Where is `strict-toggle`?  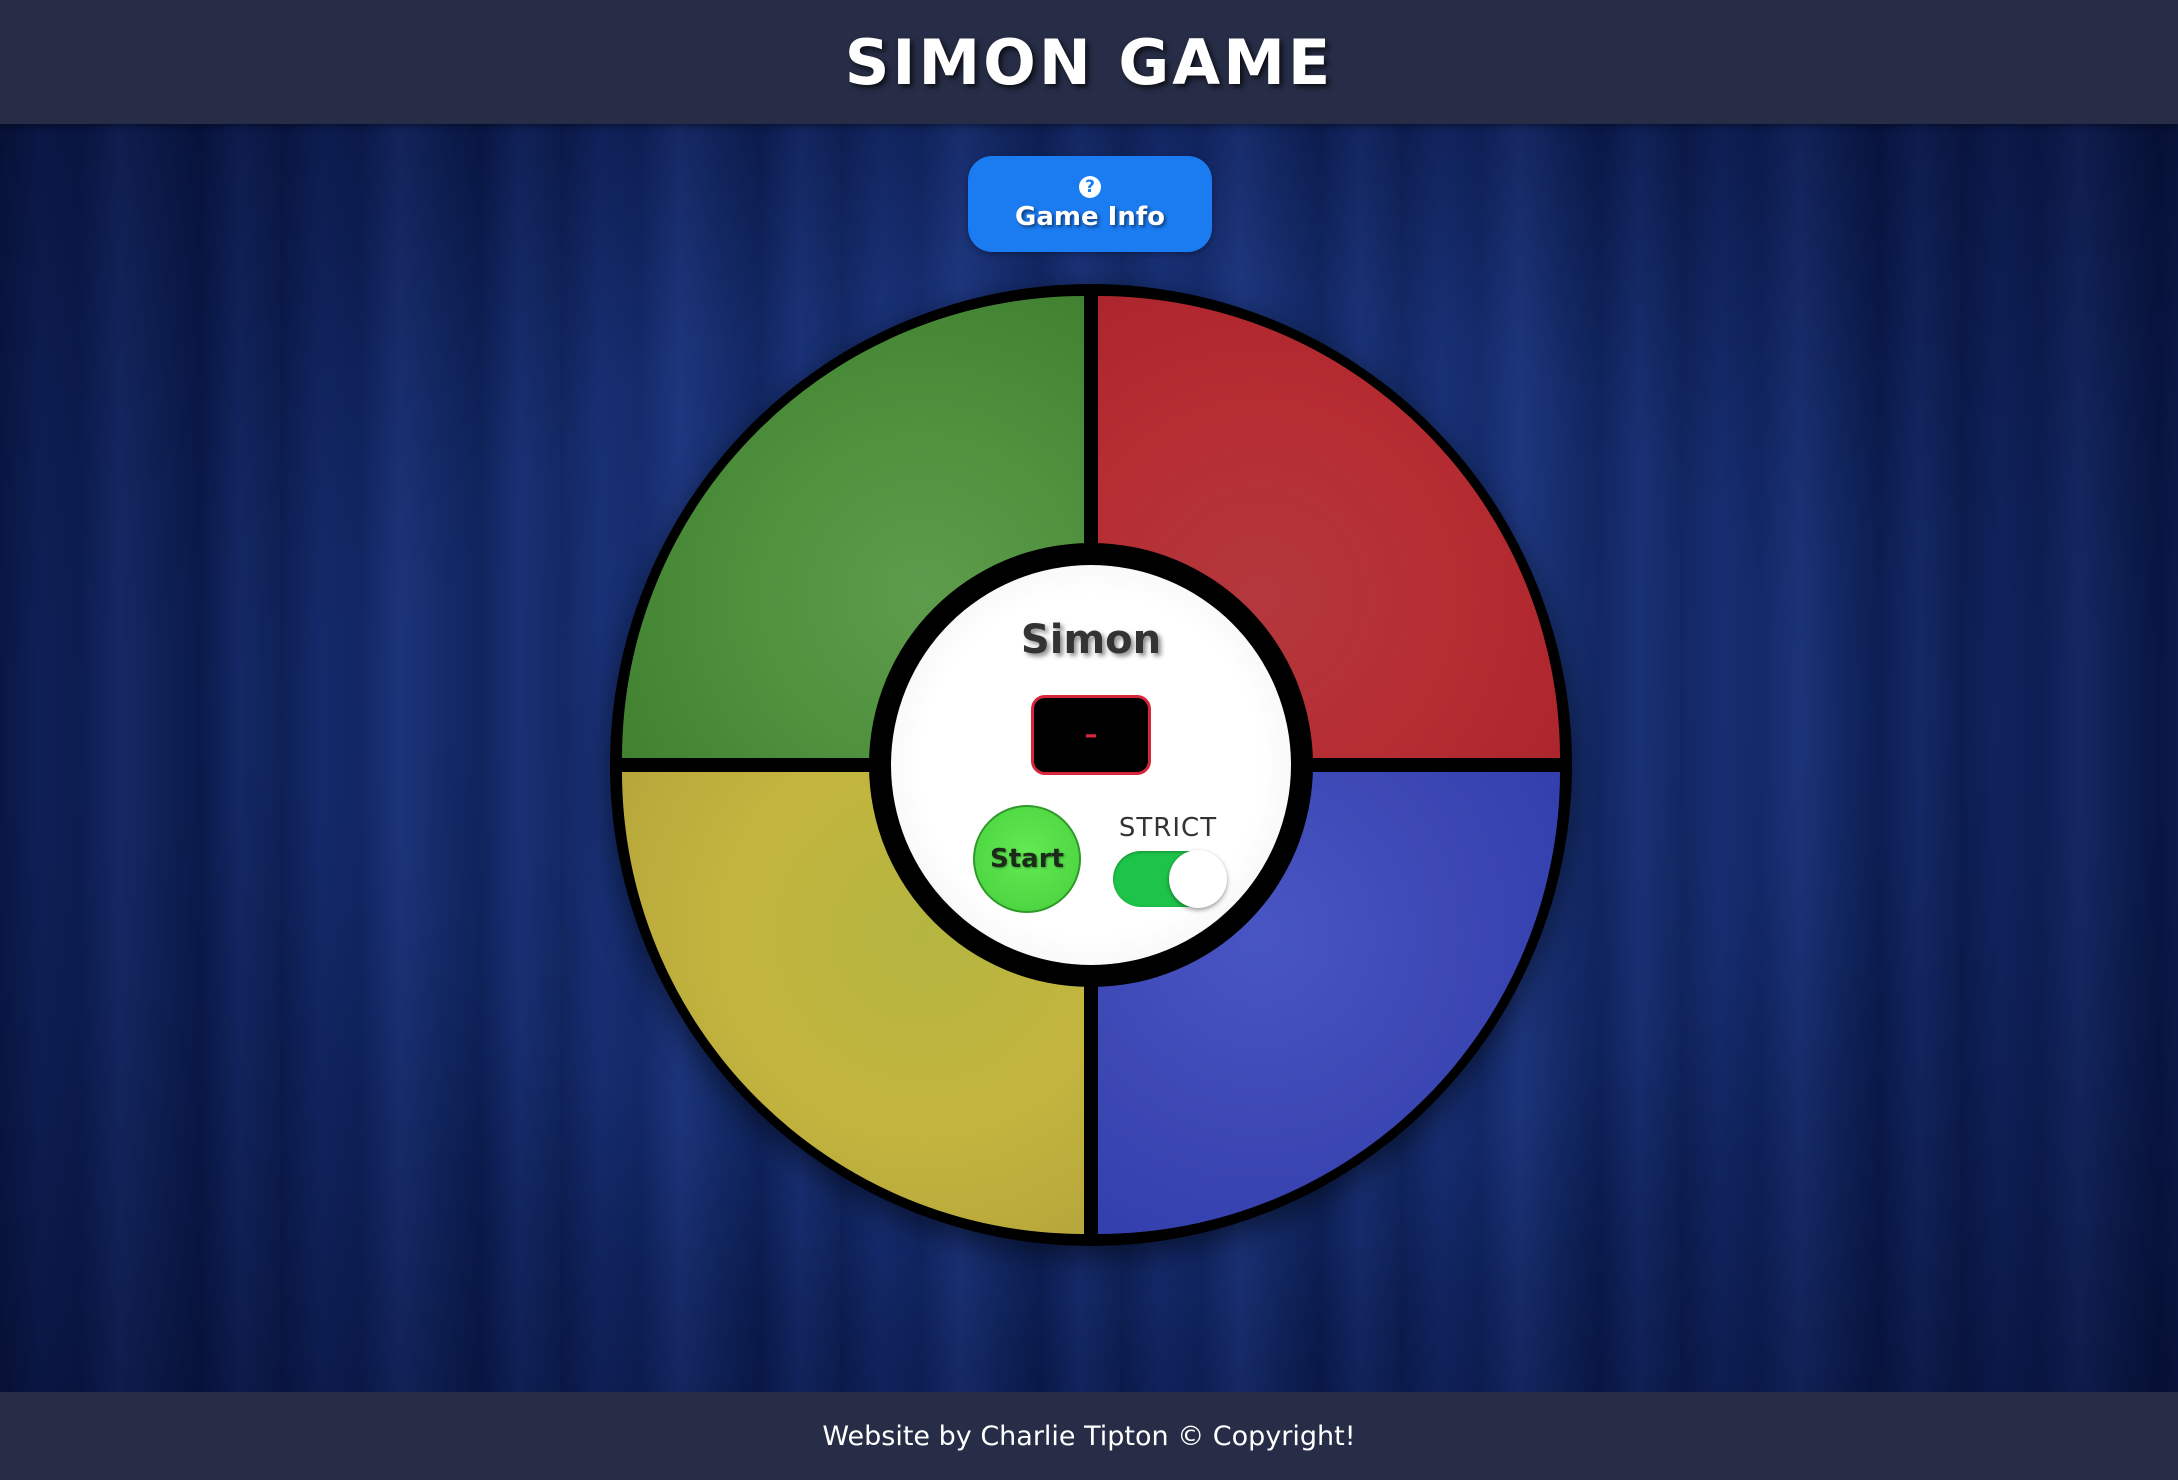
strict-toggle is located at coordinates (1170, 879).